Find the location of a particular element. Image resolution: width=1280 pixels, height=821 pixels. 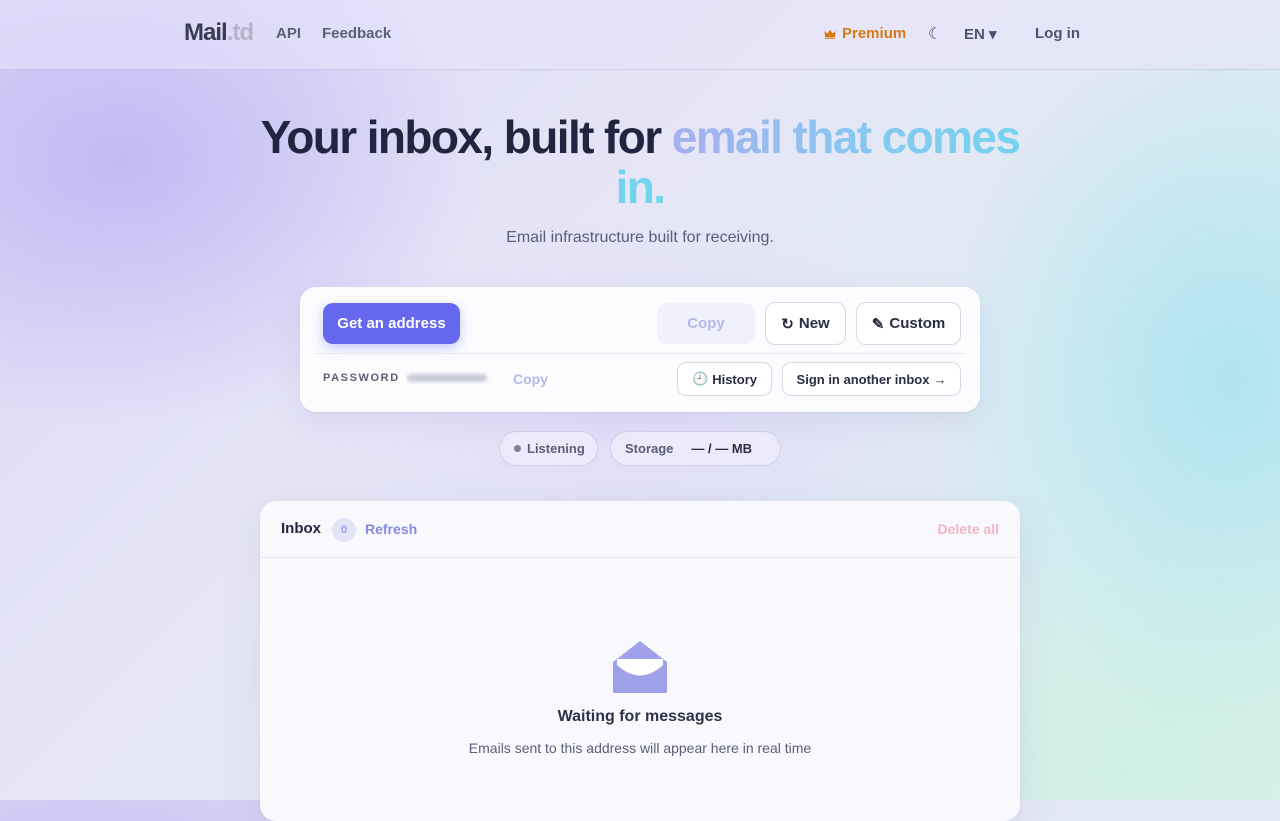

inbox-title: Inbox is located at coordinates (301, 528).